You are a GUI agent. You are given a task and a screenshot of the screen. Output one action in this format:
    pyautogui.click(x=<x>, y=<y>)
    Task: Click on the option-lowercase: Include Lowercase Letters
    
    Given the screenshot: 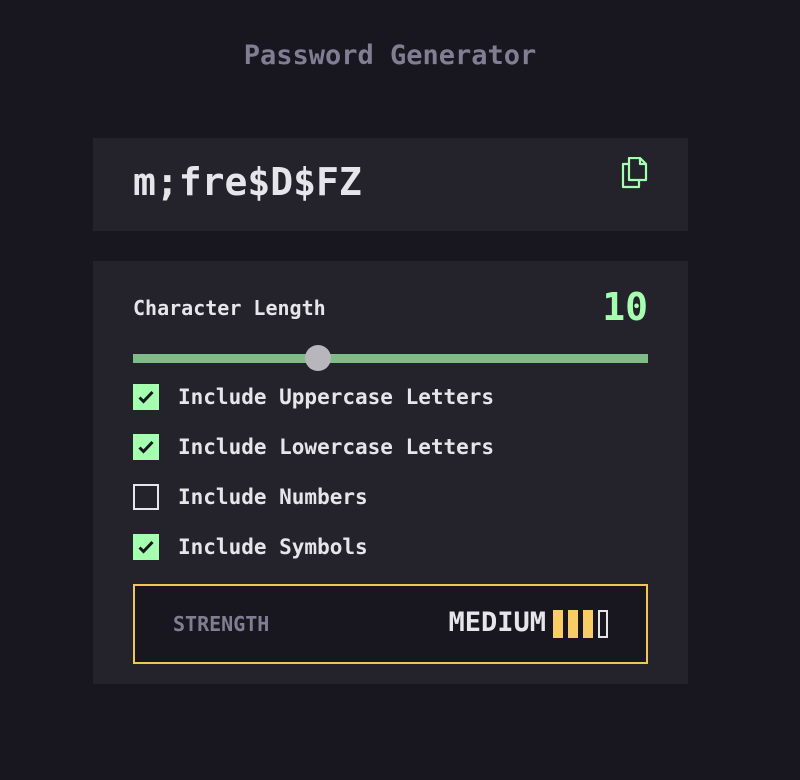 What is the action you would take?
    pyautogui.click(x=313, y=447)
    